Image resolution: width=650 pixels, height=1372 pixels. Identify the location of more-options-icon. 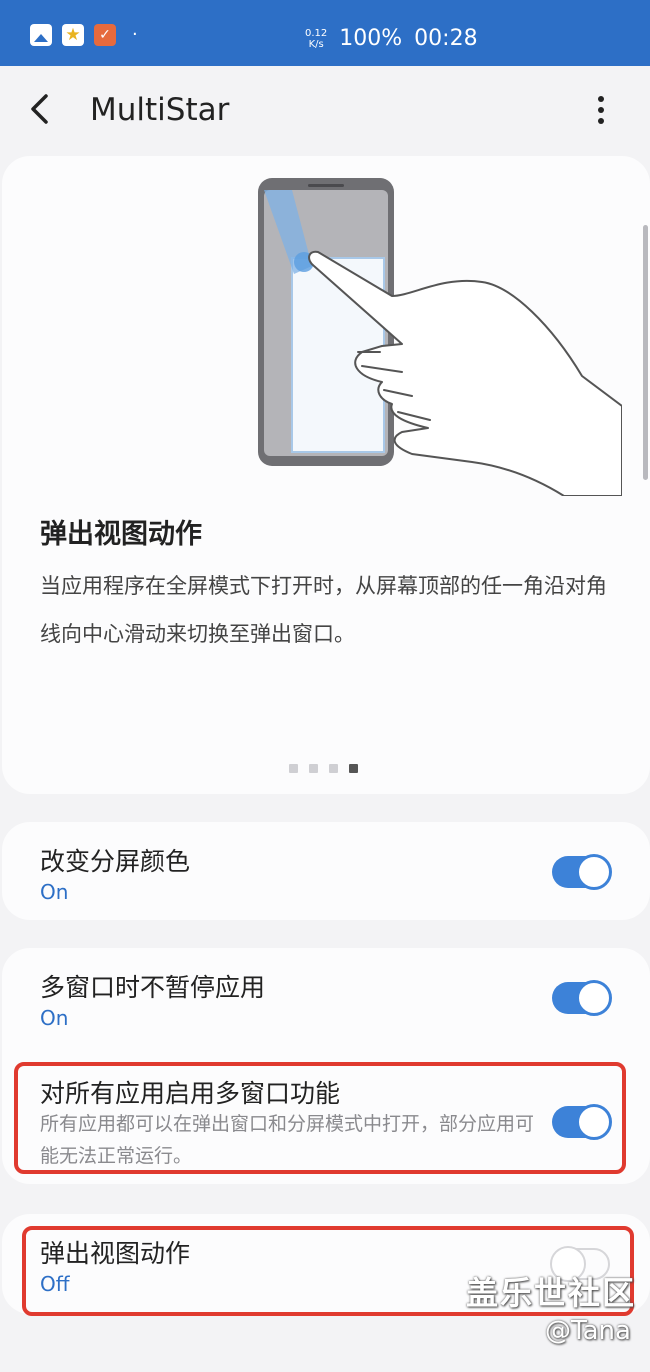
(601, 110).